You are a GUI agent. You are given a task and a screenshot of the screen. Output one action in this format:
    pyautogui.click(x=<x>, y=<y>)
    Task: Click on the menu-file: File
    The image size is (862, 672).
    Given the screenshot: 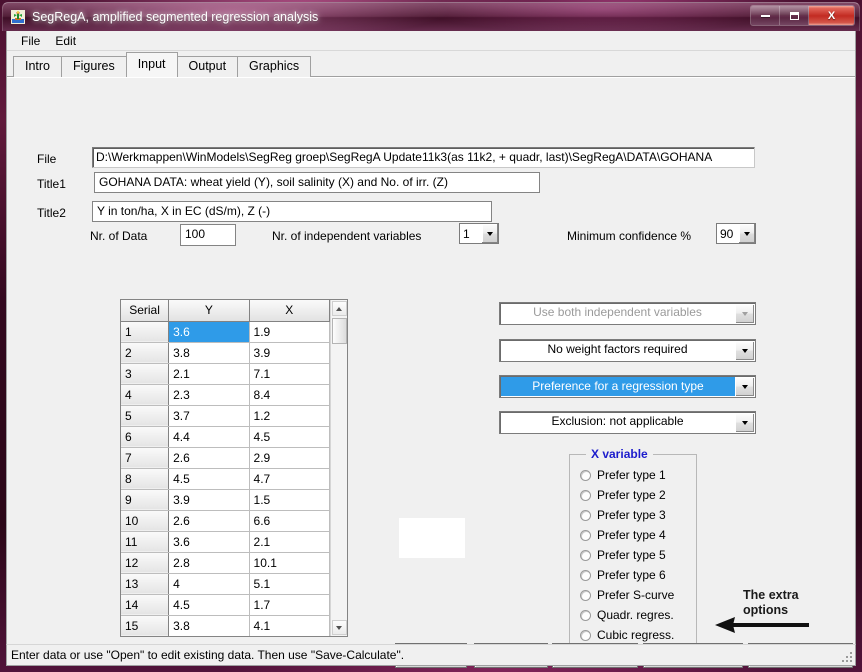 What is the action you would take?
    pyautogui.click(x=32, y=41)
    